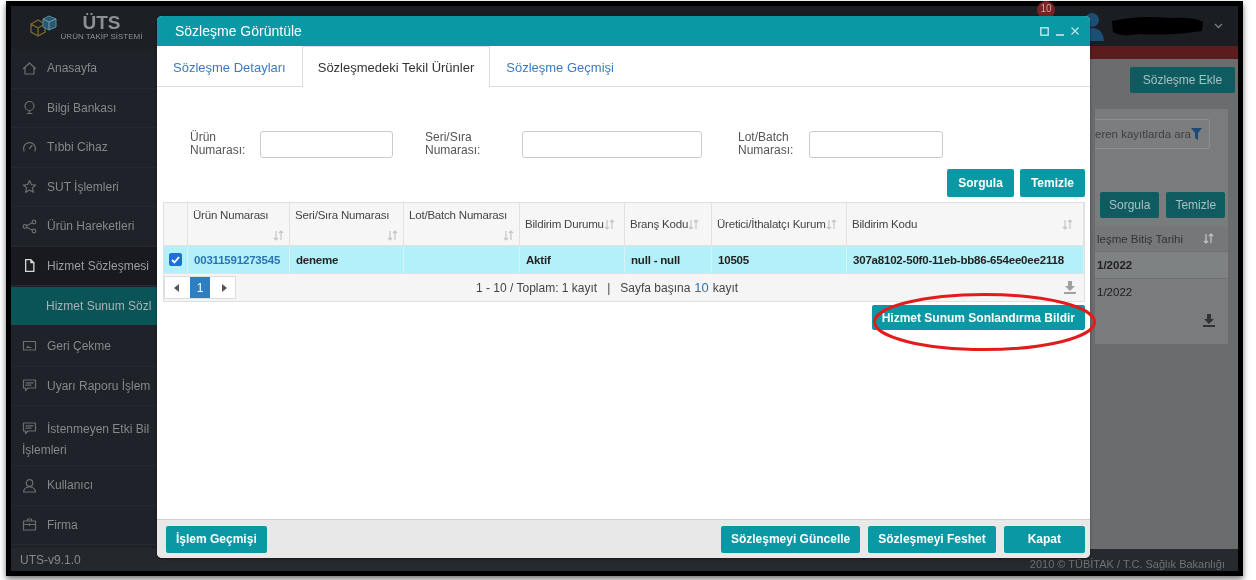 This screenshot has width=1256, height=580. What do you see at coordinates (572, 259) in the screenshot?
I see `table-cell: Aktif` at bounding box center [572, 259].